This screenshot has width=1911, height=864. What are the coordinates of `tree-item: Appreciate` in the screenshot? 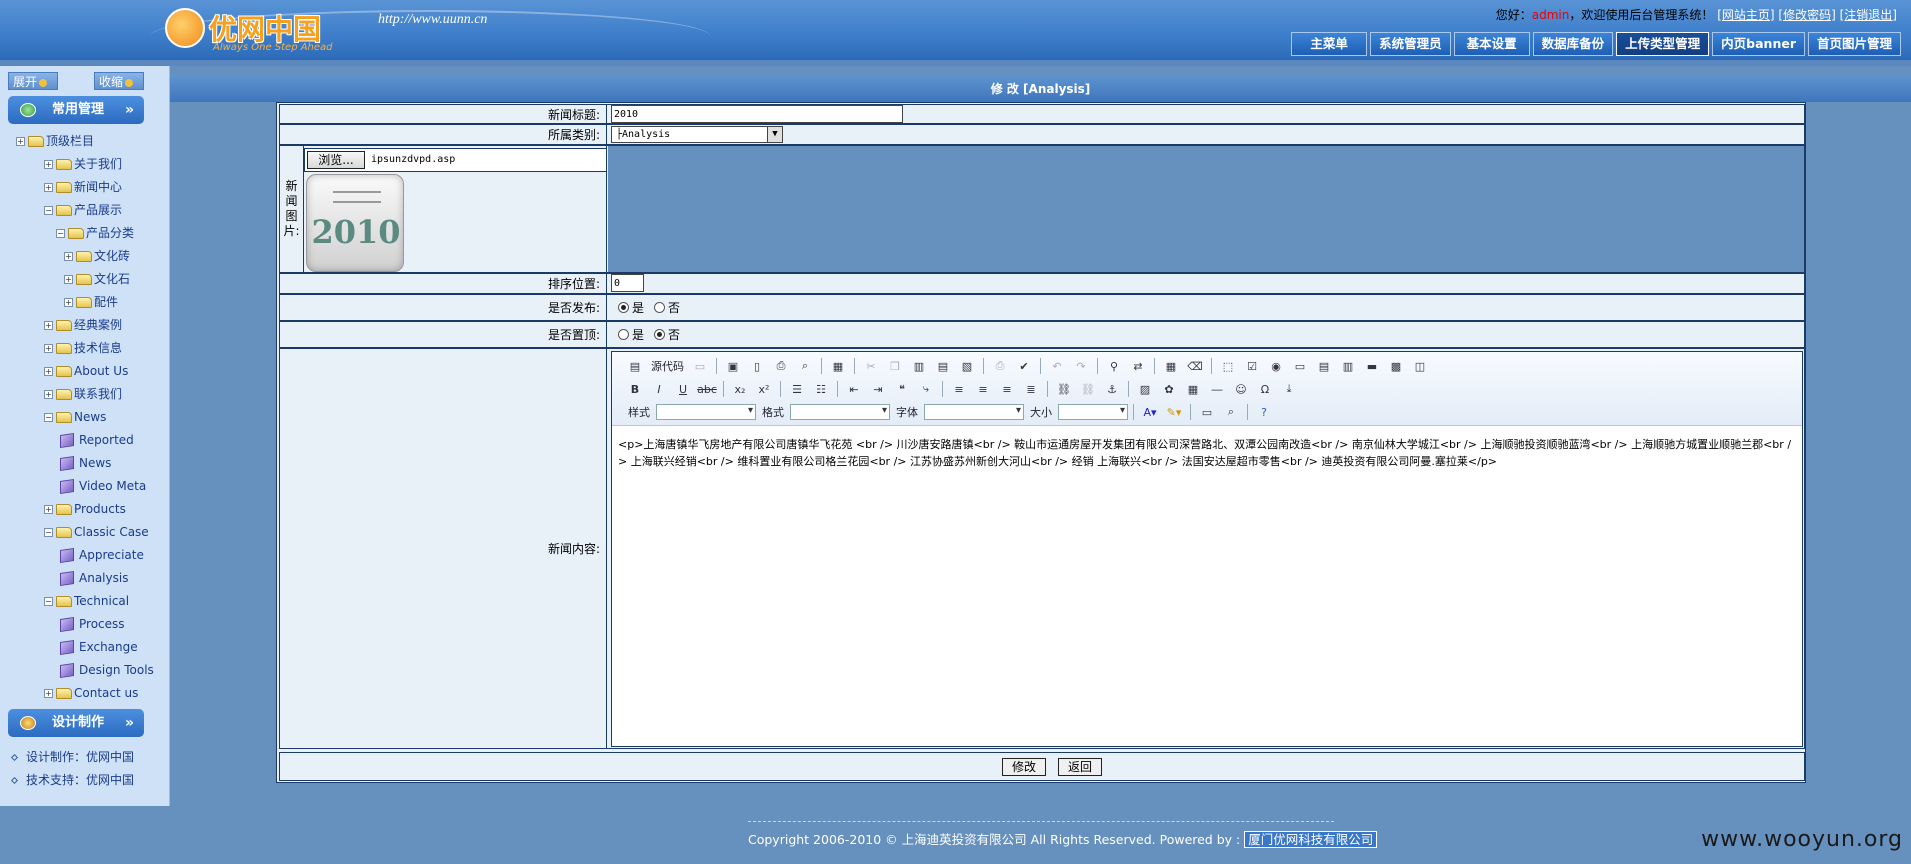 It's located at (102, 555).